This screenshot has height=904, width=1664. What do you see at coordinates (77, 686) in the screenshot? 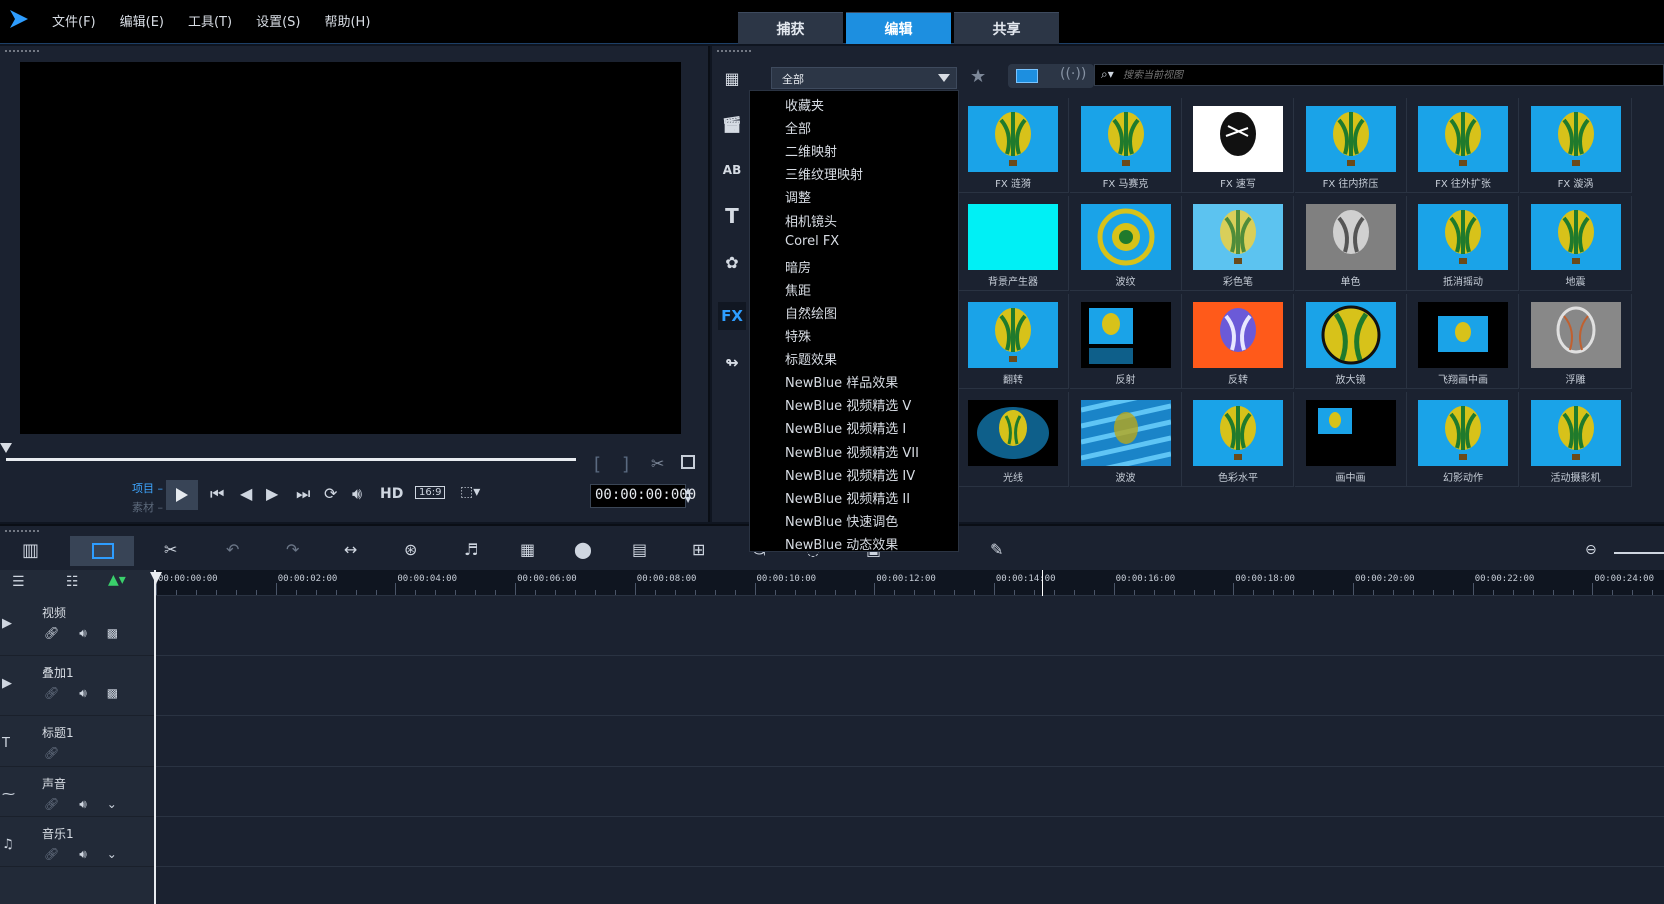
I see `track-header: ▶︎ 叠加1 🔗︎ 🔊︎ ▩` at bounding box center [77, 686].